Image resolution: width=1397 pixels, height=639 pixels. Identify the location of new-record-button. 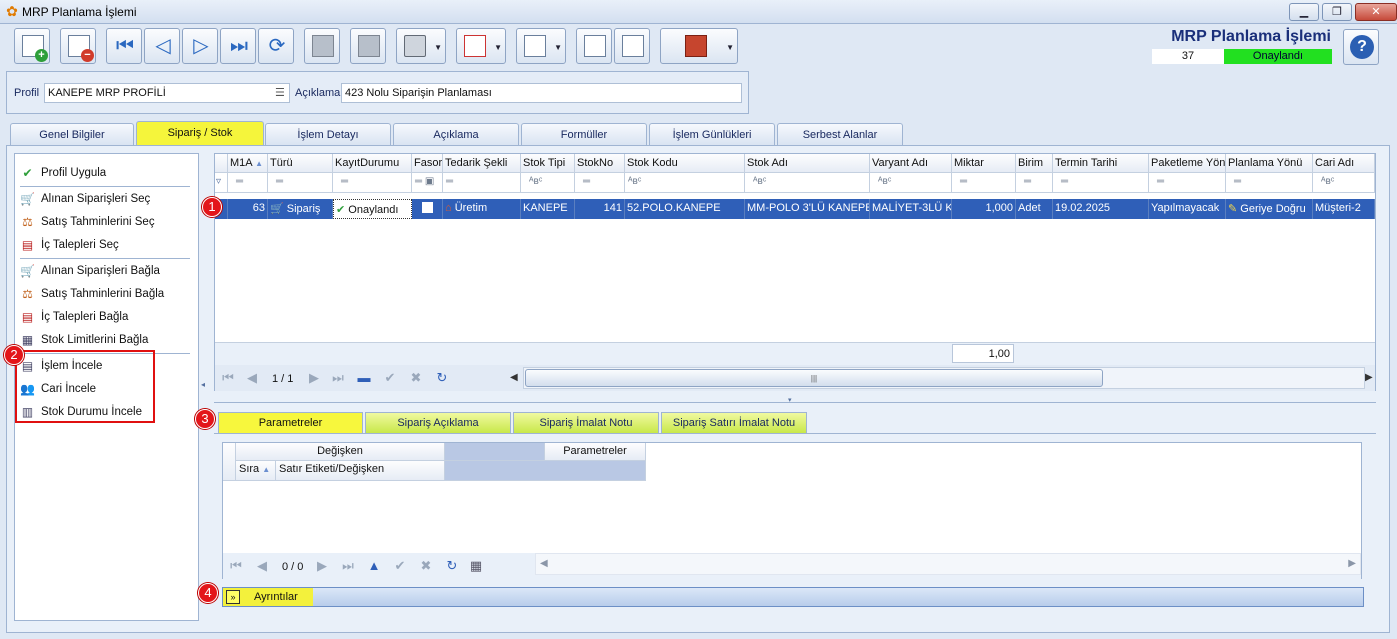
(32, 46).